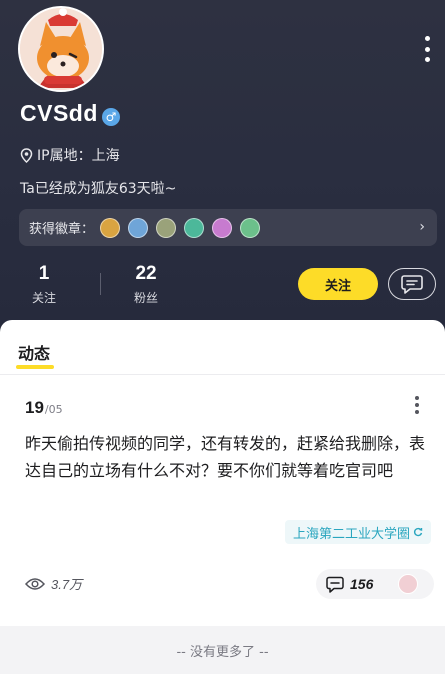 The width and height of the screenshot is (445, 674). Describe the element at coordinates (78, 156) in the screenshot. I see `ip-location-text: IP属地：上海` at that location.